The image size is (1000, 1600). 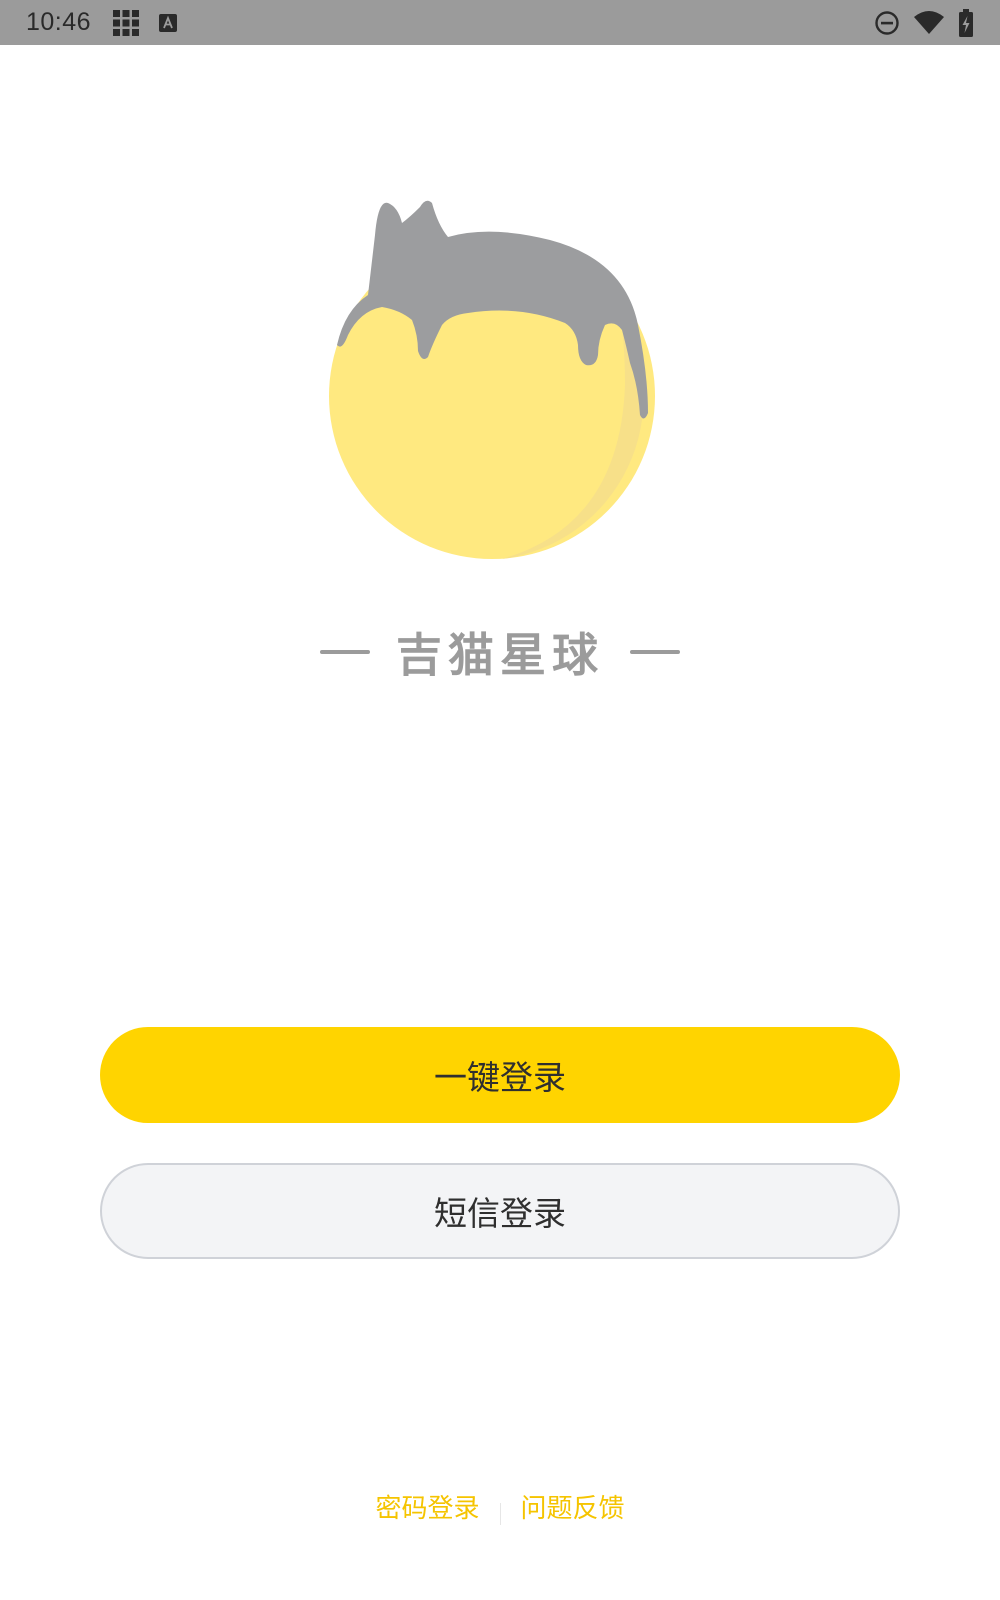 I want to click on app-logo, so click(x=495, y=385).